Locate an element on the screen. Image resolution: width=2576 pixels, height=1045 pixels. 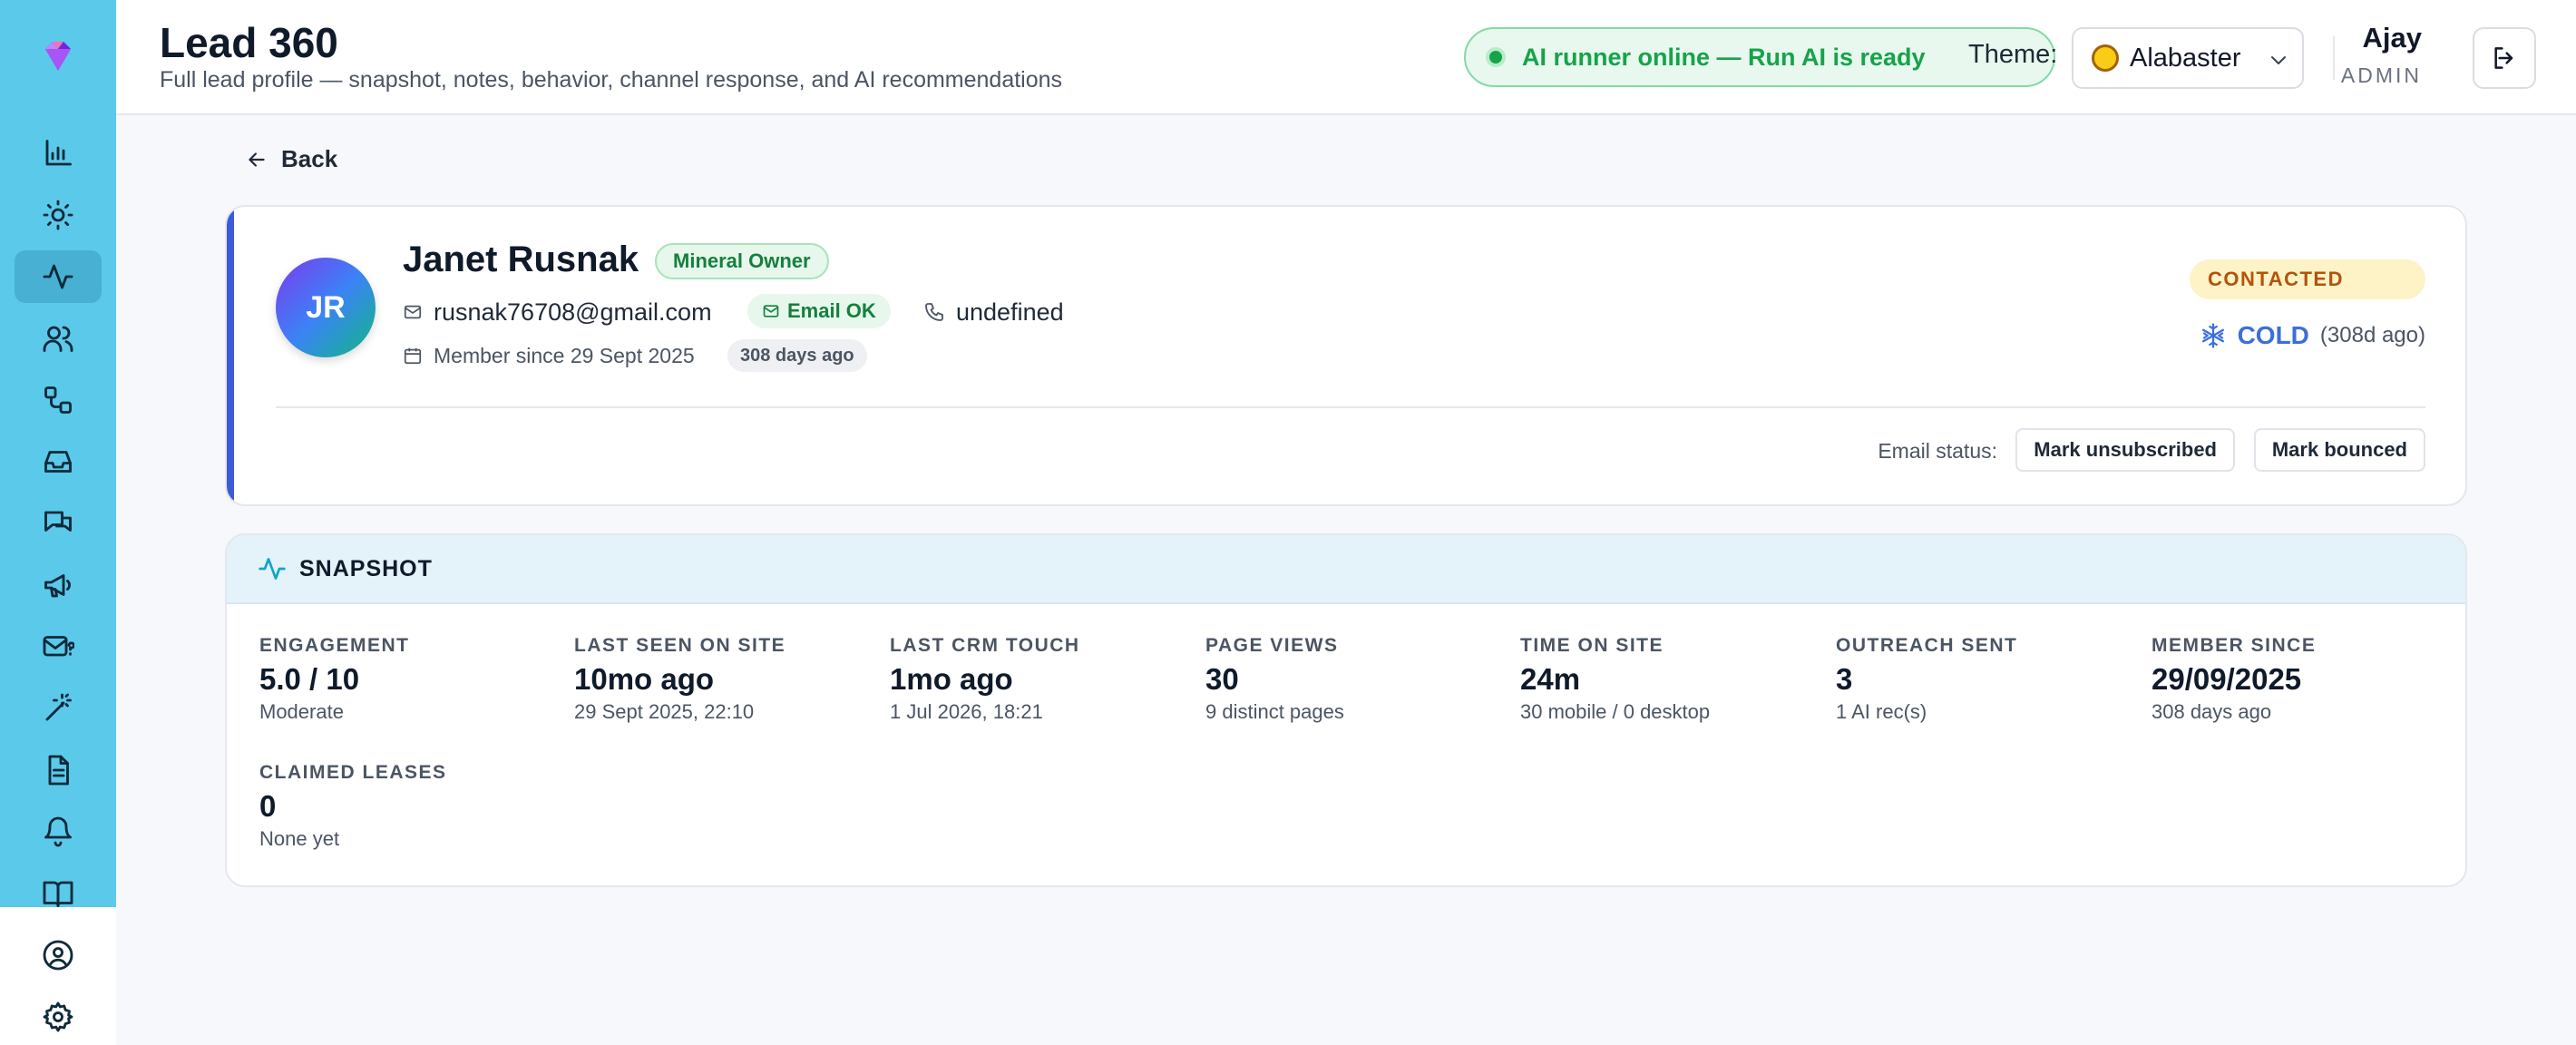
stat-sub: None yet is located at coordinates (299, 838).